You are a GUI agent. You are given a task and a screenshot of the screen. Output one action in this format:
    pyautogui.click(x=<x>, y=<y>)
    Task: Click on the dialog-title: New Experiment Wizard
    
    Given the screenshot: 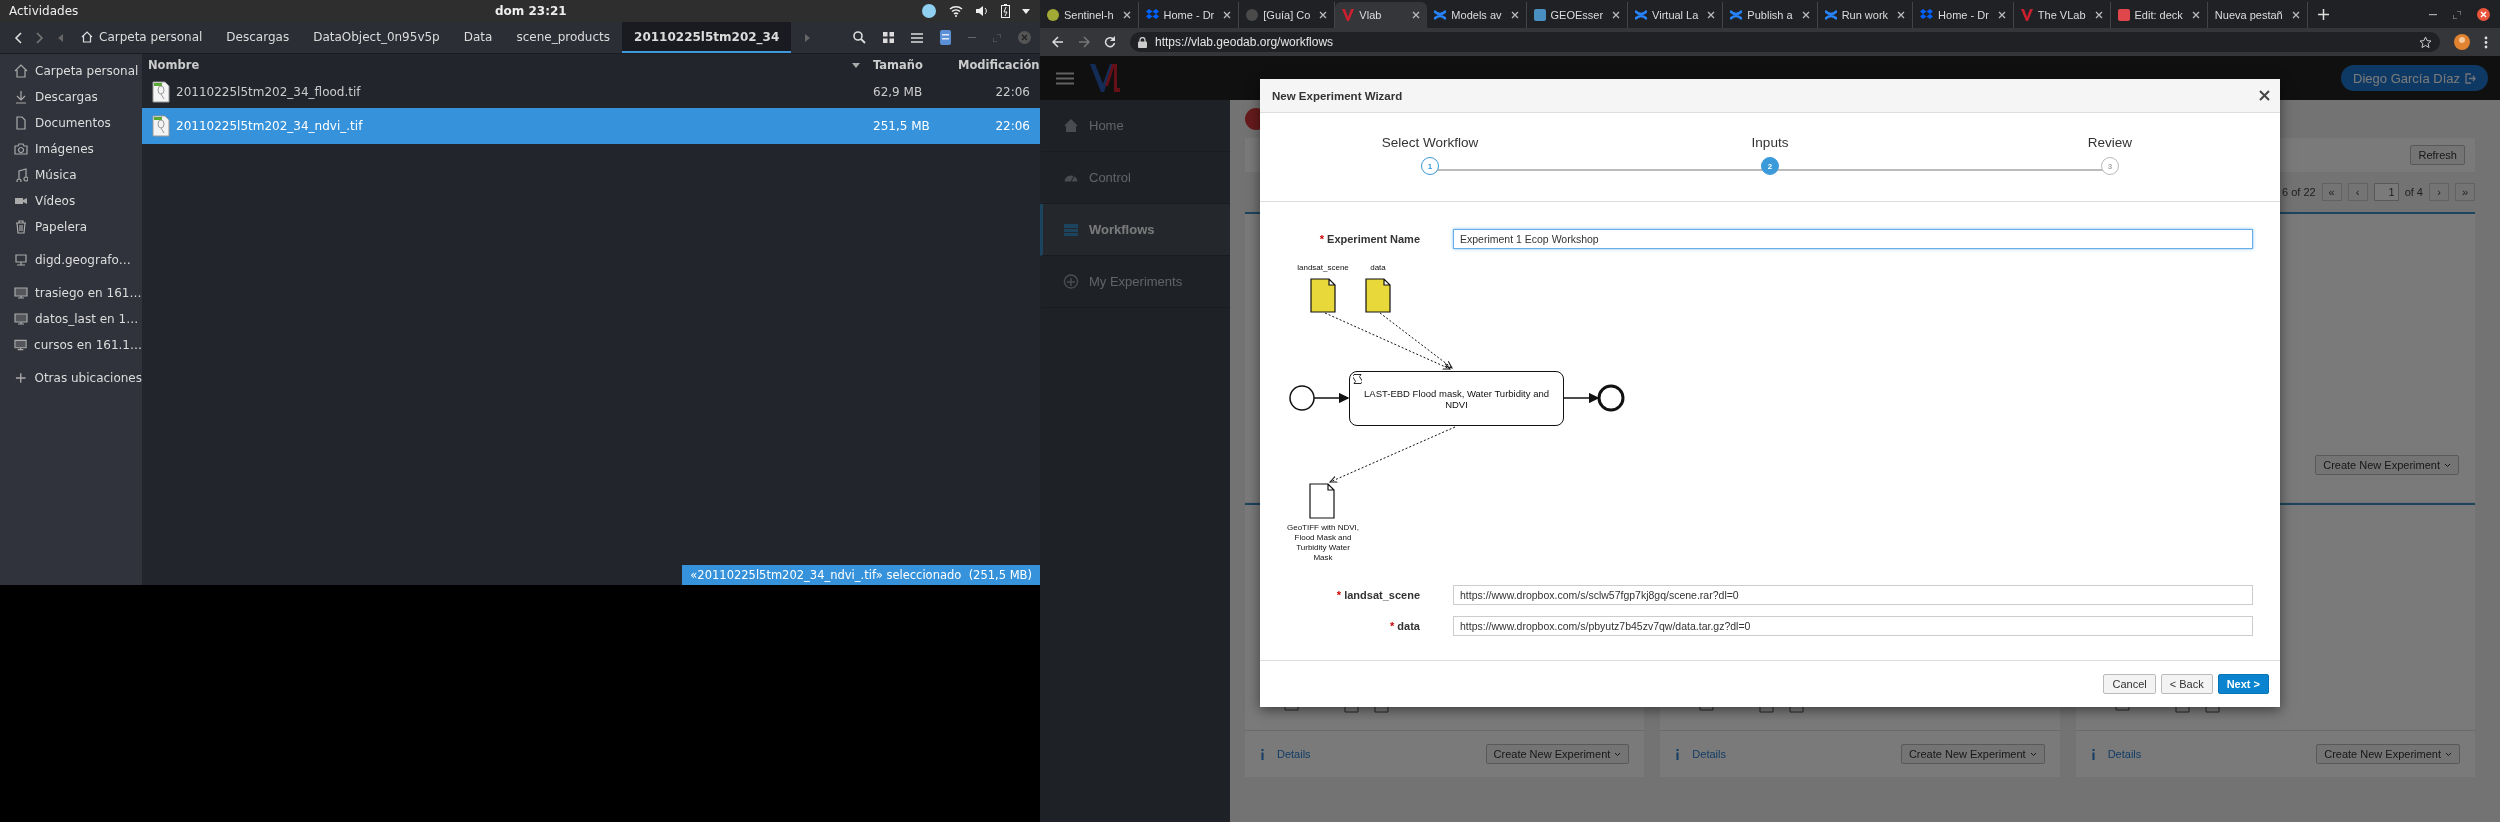 What is the action you would take?
    pyautogui.click(x=1337, y=95)
    